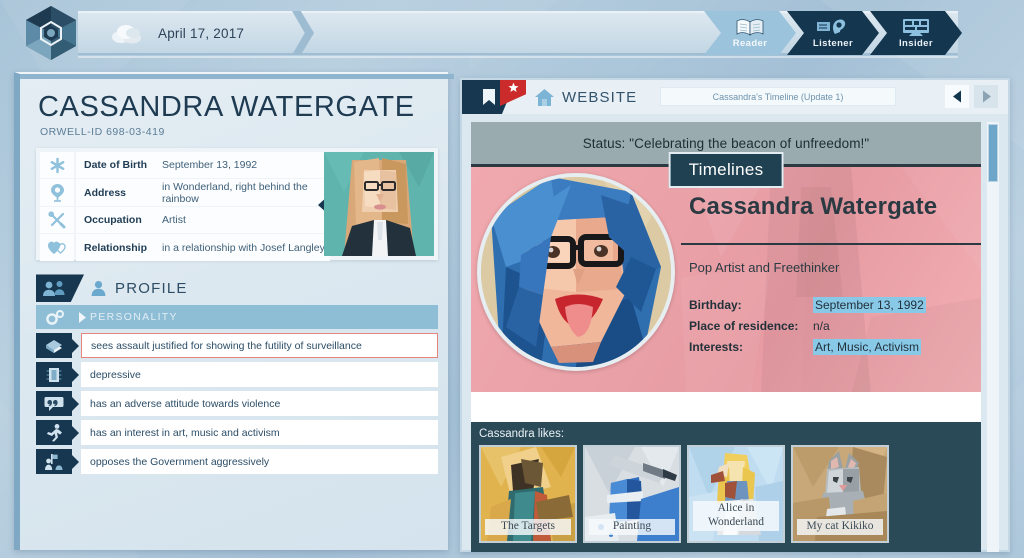 Image resolution: width=1024 pixels, height=558 pixels. I want to click on like-thumbnail: My cat Kikiko, so click(840, 494).